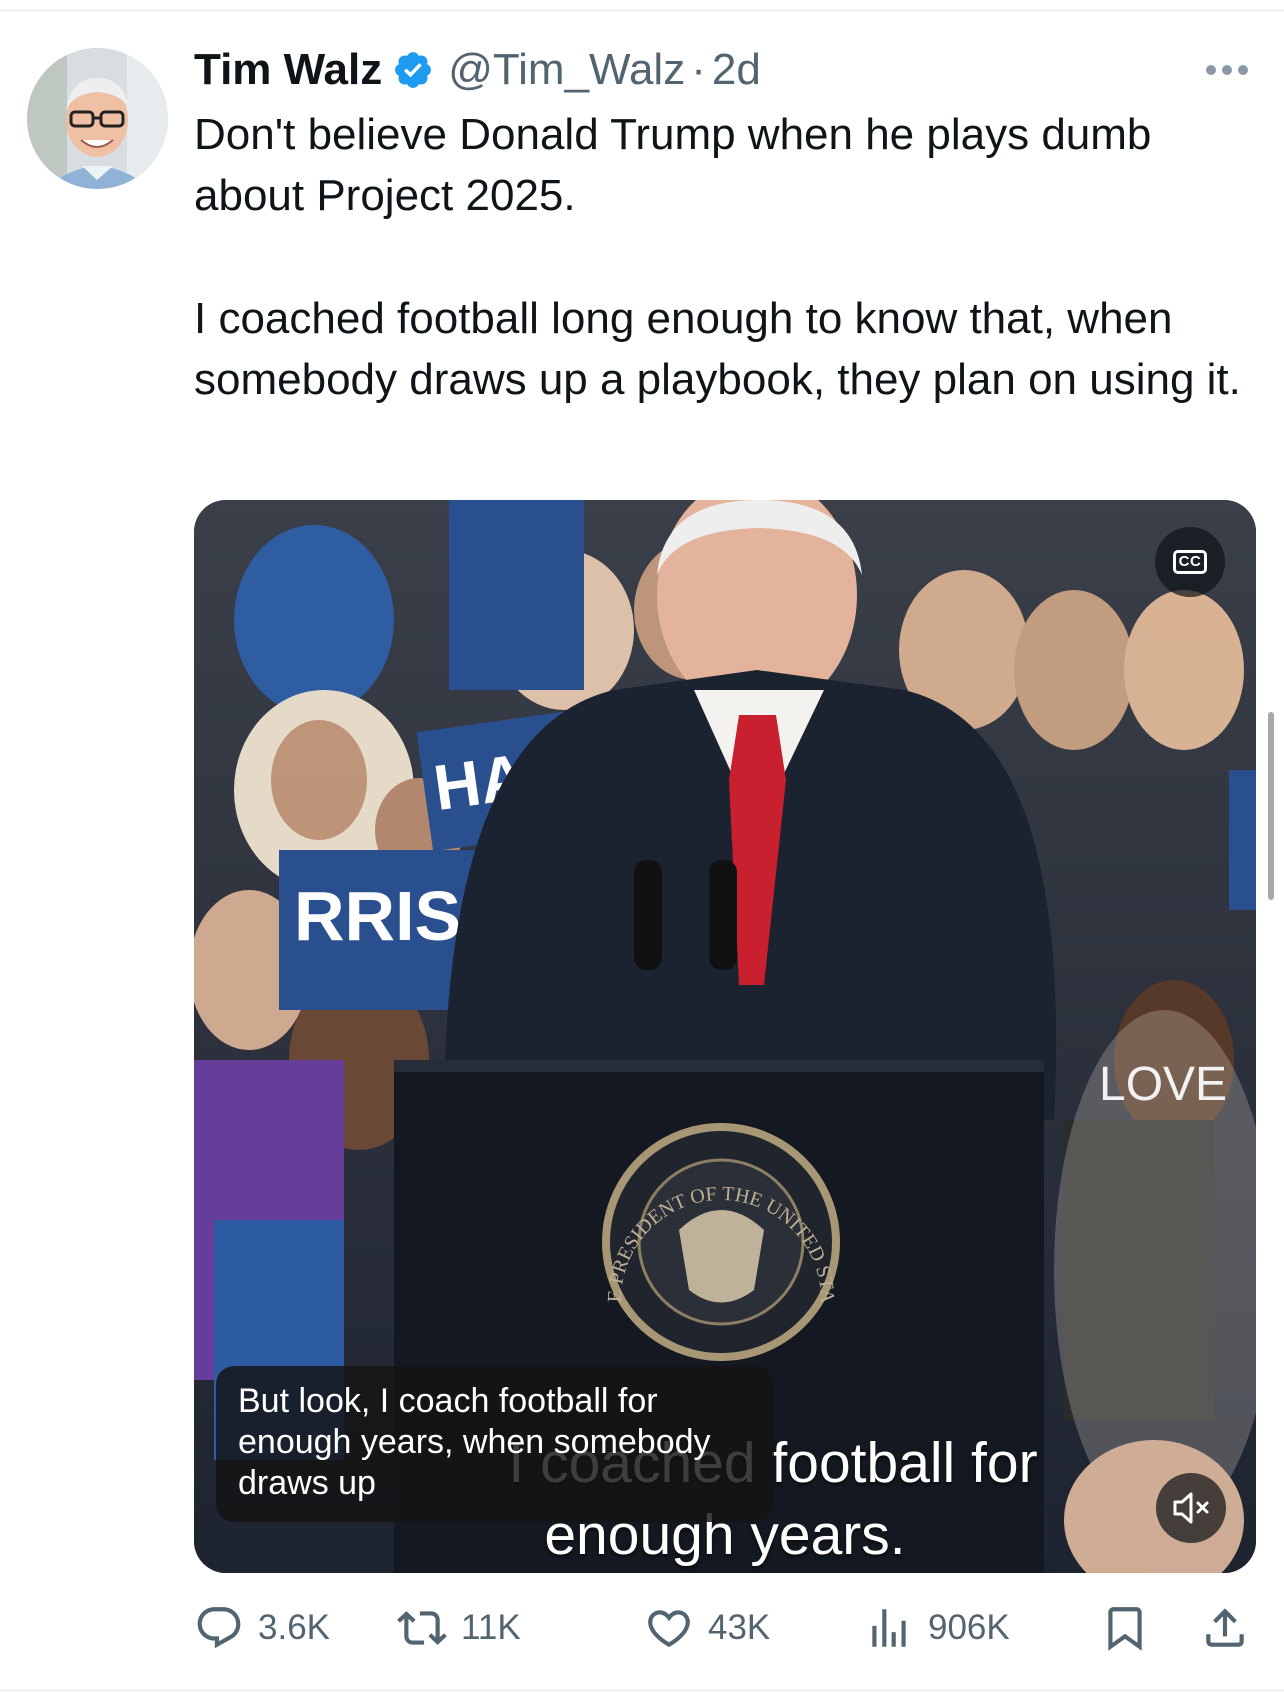  I want to click on author-handle: @Tim_Walz, so click(566, 70).